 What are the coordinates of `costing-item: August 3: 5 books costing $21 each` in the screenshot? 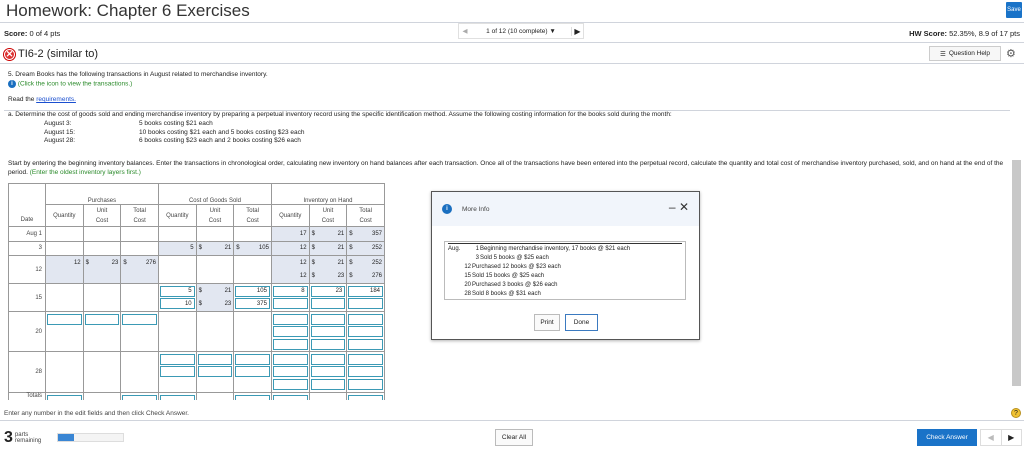 It's located at (174, 124).